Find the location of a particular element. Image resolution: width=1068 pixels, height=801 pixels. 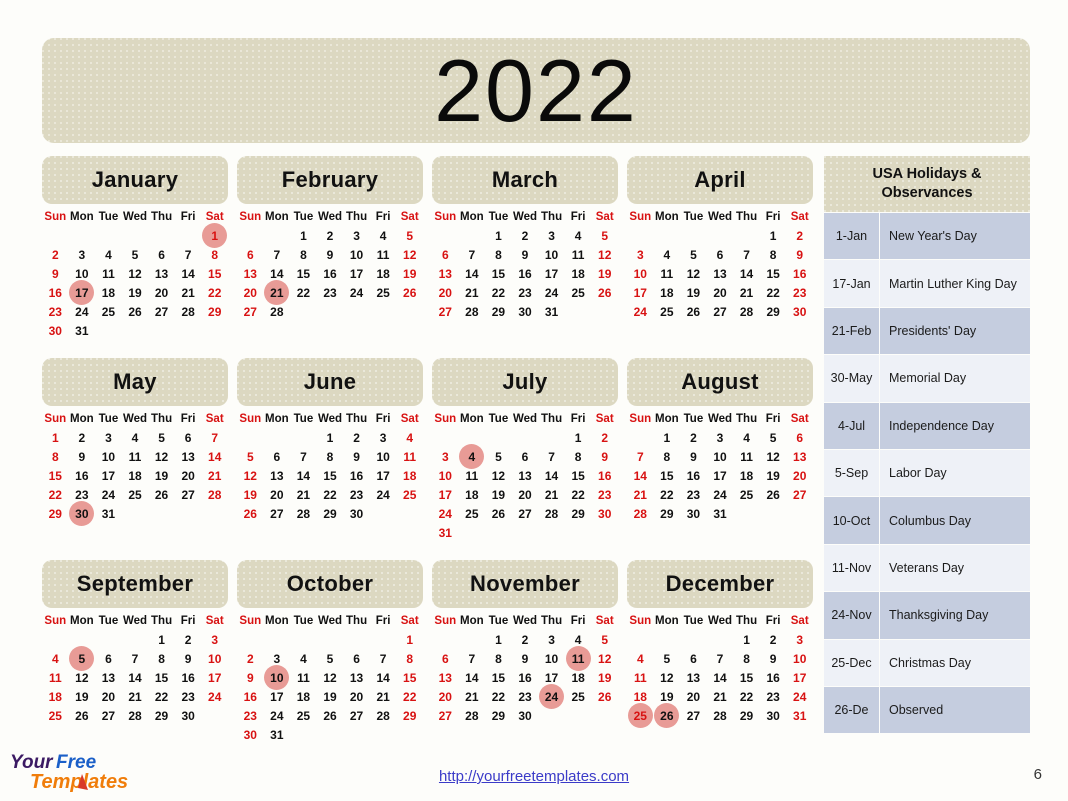

day-cell: 30 is located at coordinates (525, 311).